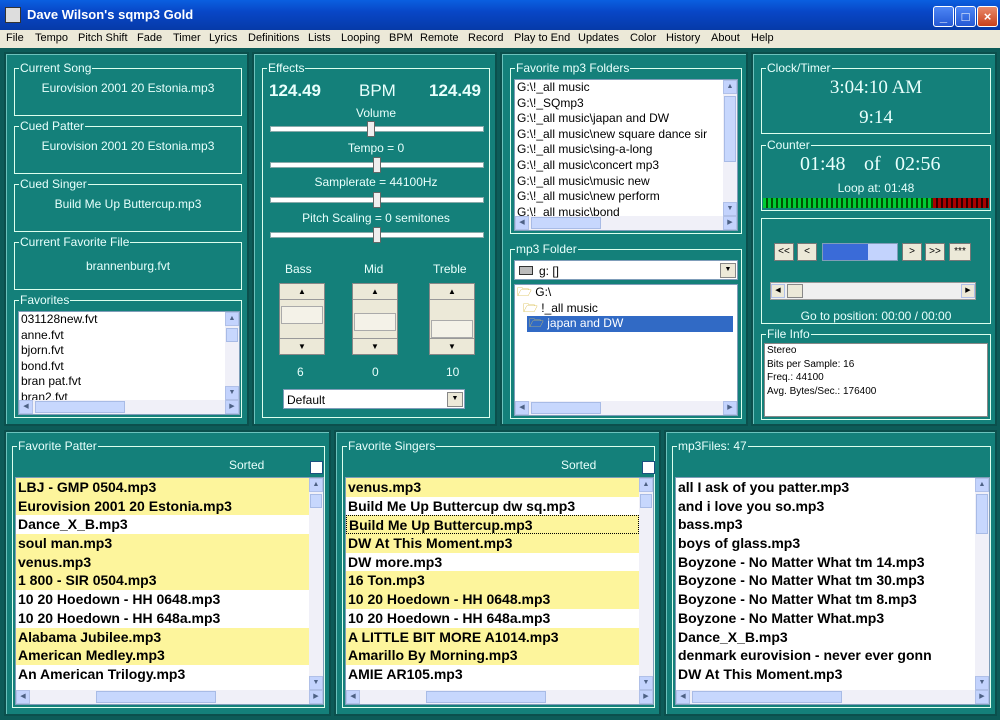 The height and width of the screenshot is (720, 1000). What do you see at coordinates (825, 524) in the screenshot?
I see `list-item: bass.mp3` at bounding box center [825, 524].